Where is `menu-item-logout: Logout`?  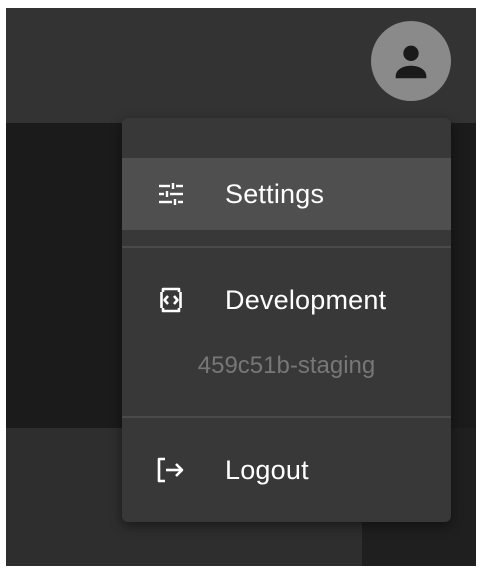
menu-item-logout: Logout is located at coordinates (286, 470).